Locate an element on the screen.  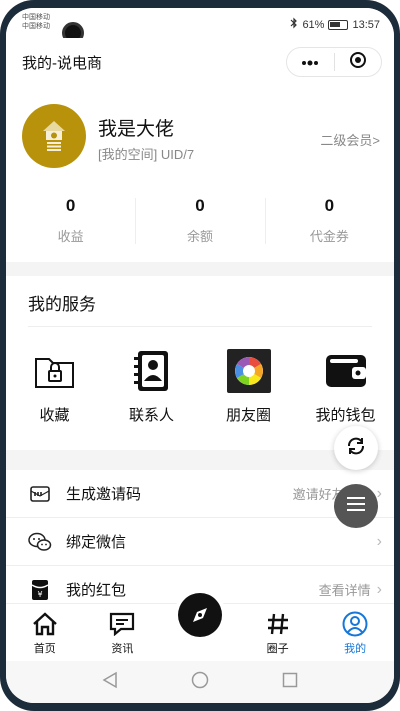
user-name: 我是大佬 is located at coordinates (136, 129).